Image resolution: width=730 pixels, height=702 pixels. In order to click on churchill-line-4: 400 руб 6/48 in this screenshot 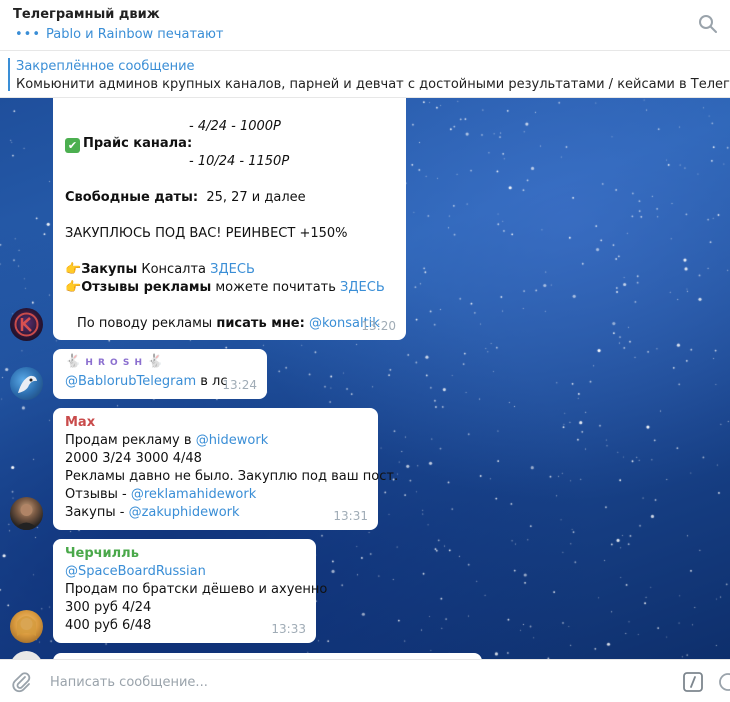, I will do `click(108, 625)`.